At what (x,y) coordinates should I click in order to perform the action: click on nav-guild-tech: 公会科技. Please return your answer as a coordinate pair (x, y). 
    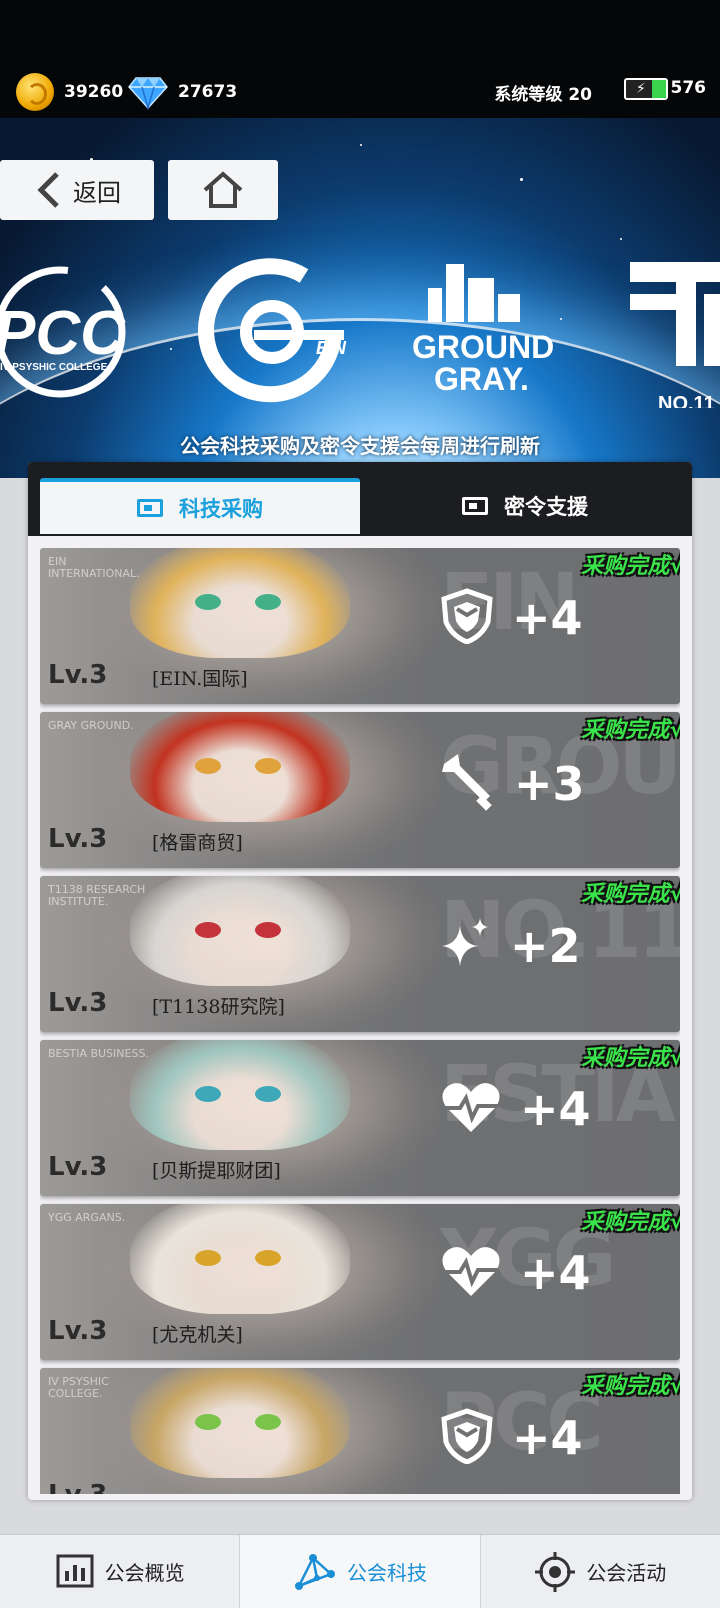
    Looking at the image, I should click on (360, 1571).